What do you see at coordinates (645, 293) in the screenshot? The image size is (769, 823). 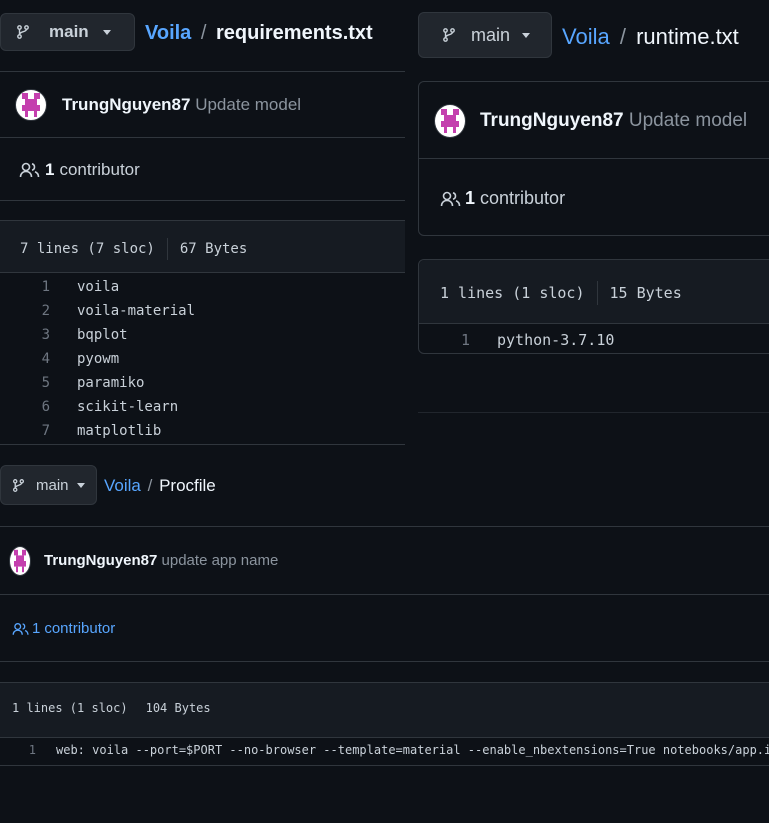 I see `file-size: 15 Bytes` at bounding box center [645, 293].